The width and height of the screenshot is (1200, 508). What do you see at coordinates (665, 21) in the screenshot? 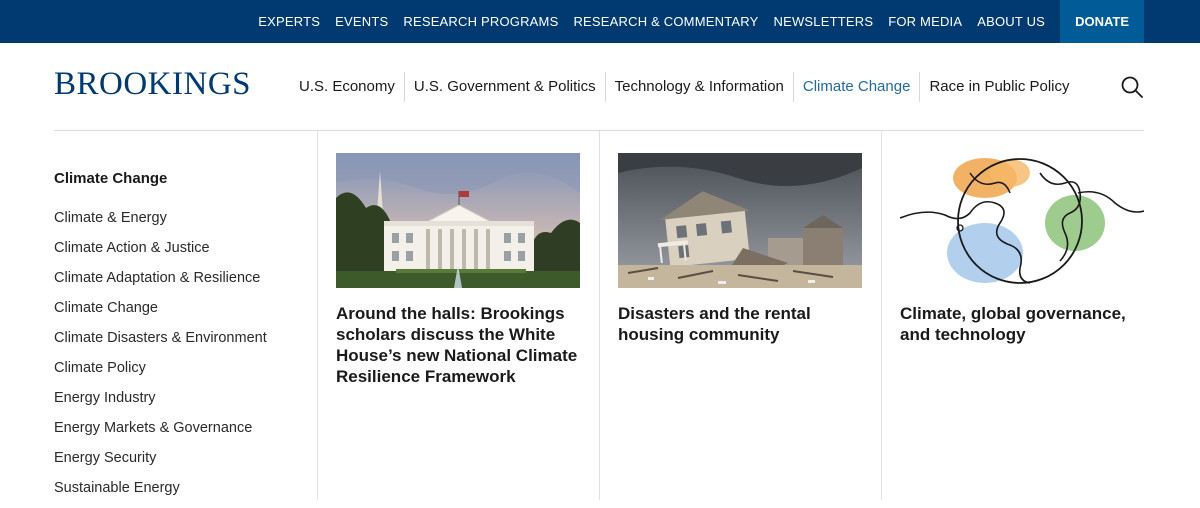
I see `nav-research-commentary: RESEARCH & COMMENTARY` at bounding box center [665, 21].